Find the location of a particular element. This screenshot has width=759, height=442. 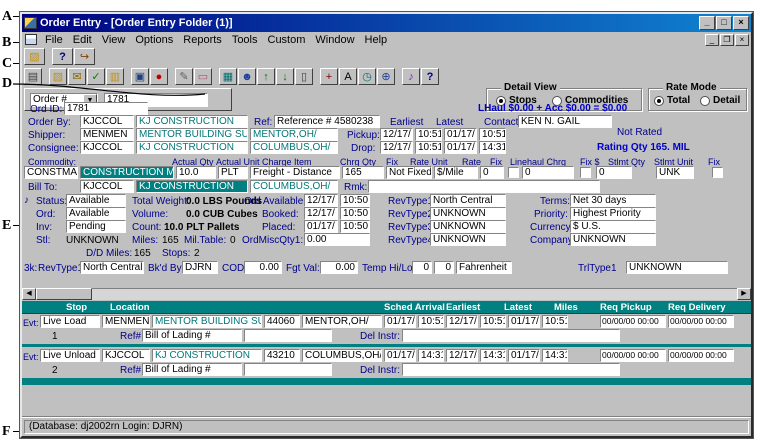

total-radio is located at coordinates (659, 101).